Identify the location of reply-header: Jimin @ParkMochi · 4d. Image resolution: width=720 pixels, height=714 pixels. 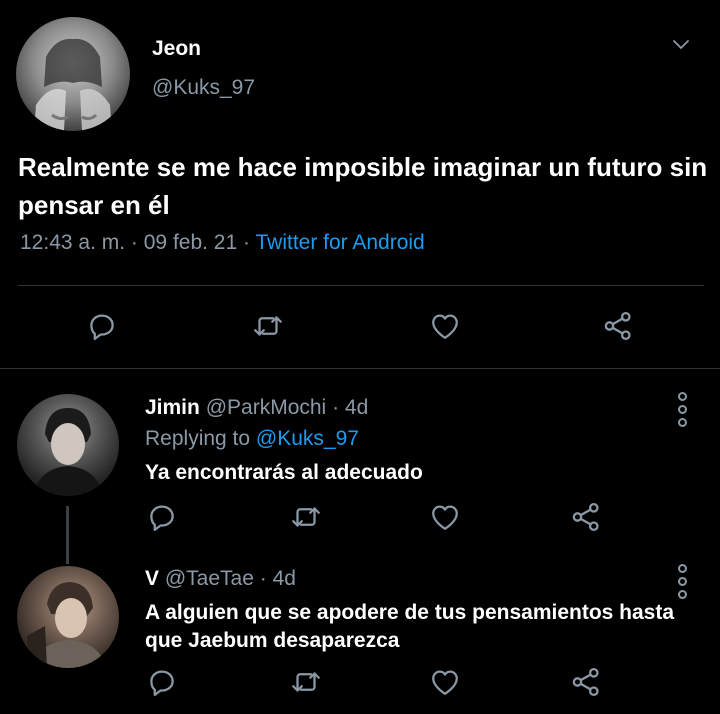
(256, 408).